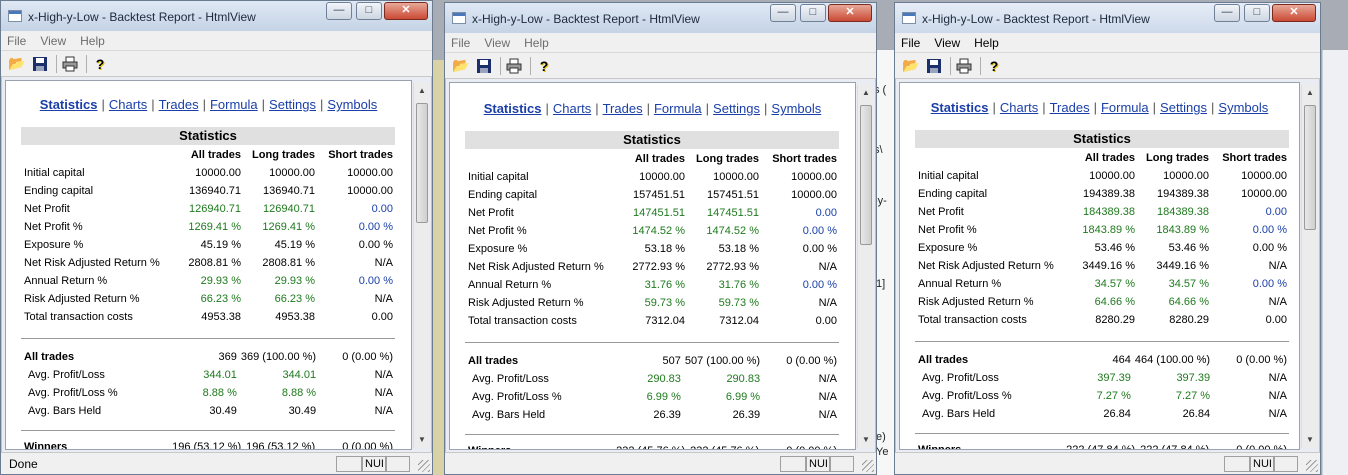 Image resolution: width=1348 pixels, height=475 pixels. Describe the element at coordinates (53, 227) in the screenshot. I see `row-label: Net Profit %` at that location.